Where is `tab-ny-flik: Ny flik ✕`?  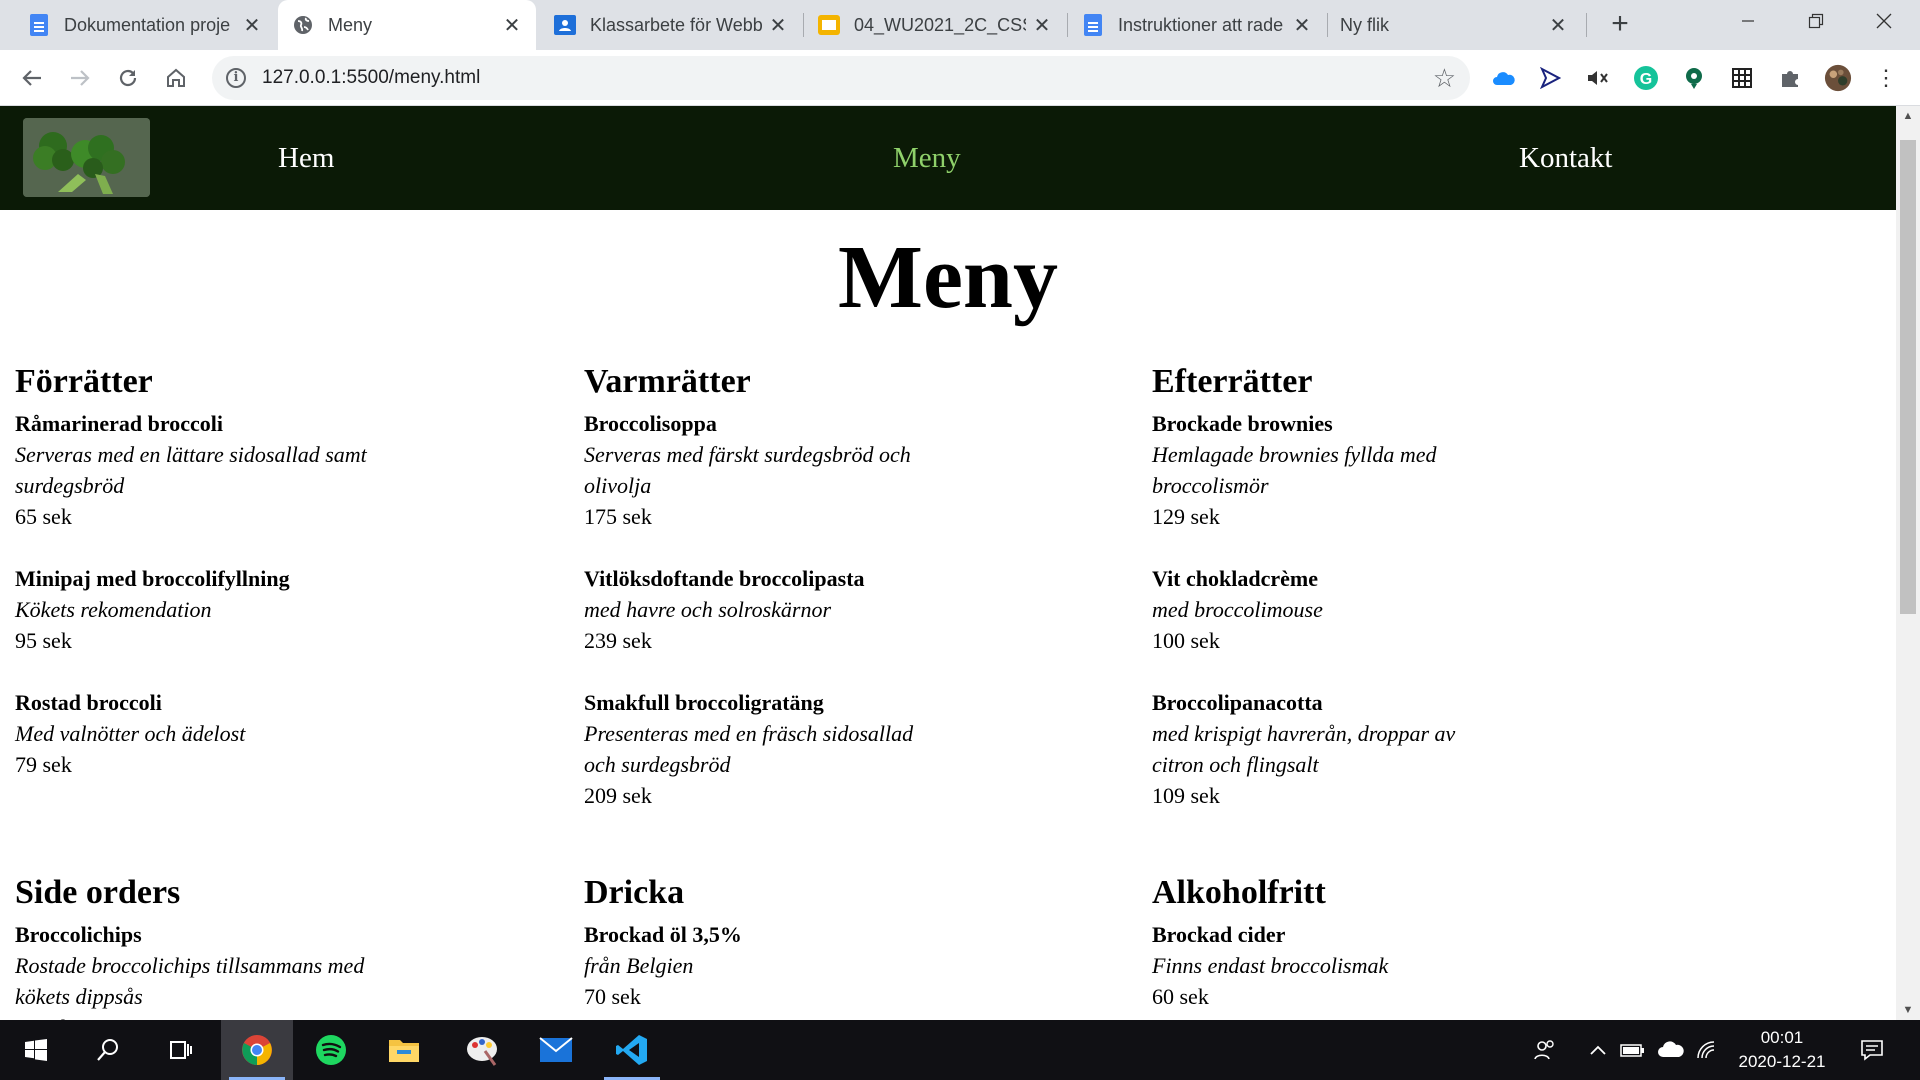 tab-ny-flik: Ny flik ✕ is located at coordinates (1455, 25).